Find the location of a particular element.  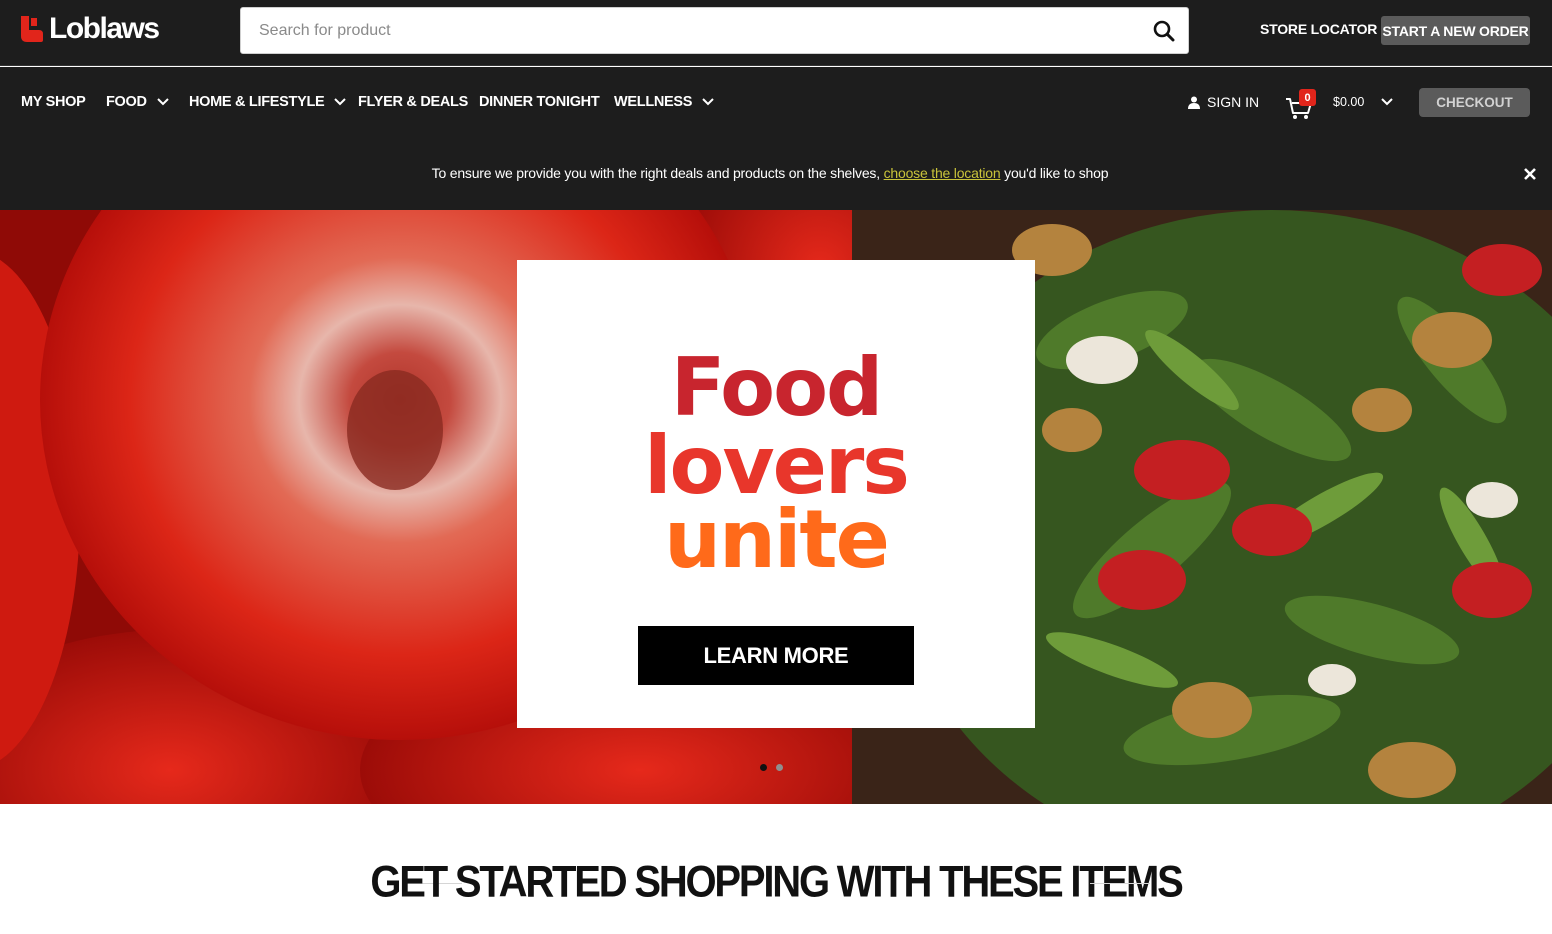

brand-name: Loblaws is located at coordinates (104, 28).